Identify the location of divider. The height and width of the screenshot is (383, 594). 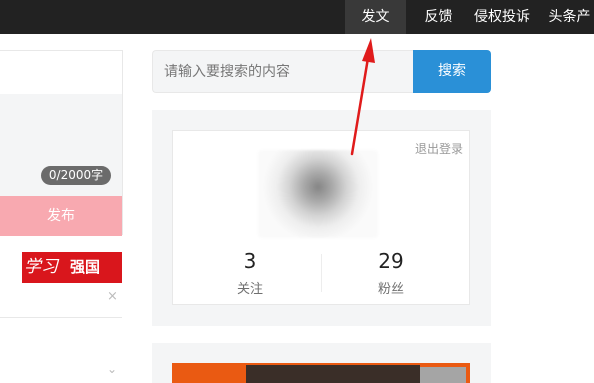
(61, 317).